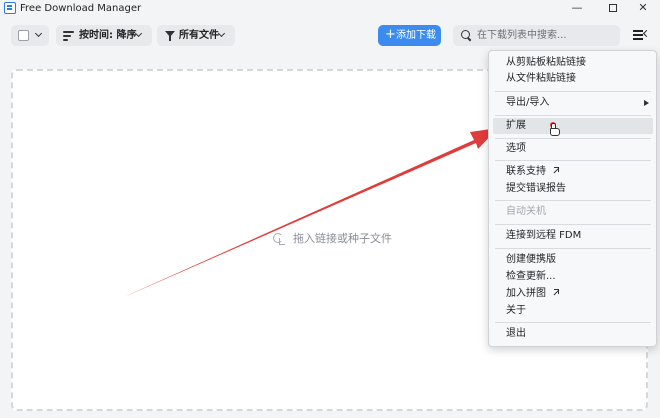 This screenshot has height=418, width=660. I want to click on submenu-arrow-icon, so click(646, 103).